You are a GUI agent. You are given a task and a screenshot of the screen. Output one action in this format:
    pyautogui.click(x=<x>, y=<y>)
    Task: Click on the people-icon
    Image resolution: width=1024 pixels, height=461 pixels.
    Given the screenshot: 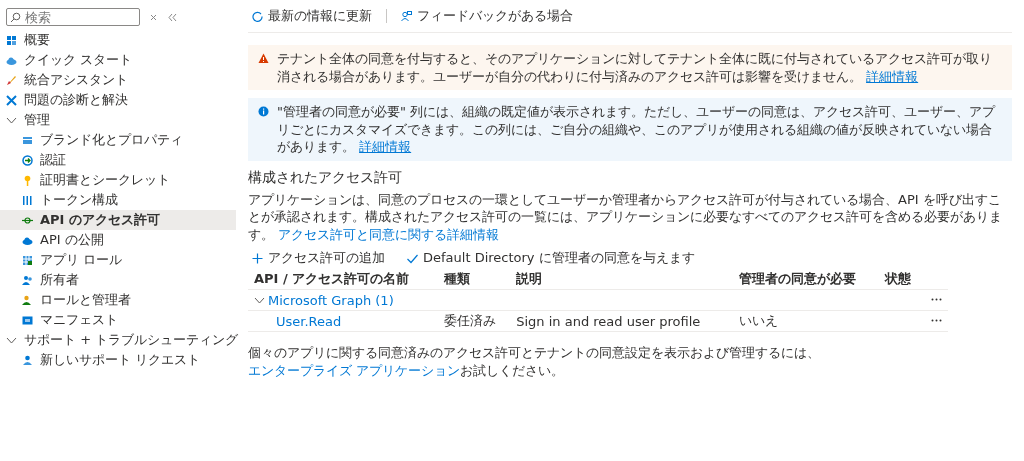 What is the action you would take?
    pyautogui.click(x=27, y=280)
    